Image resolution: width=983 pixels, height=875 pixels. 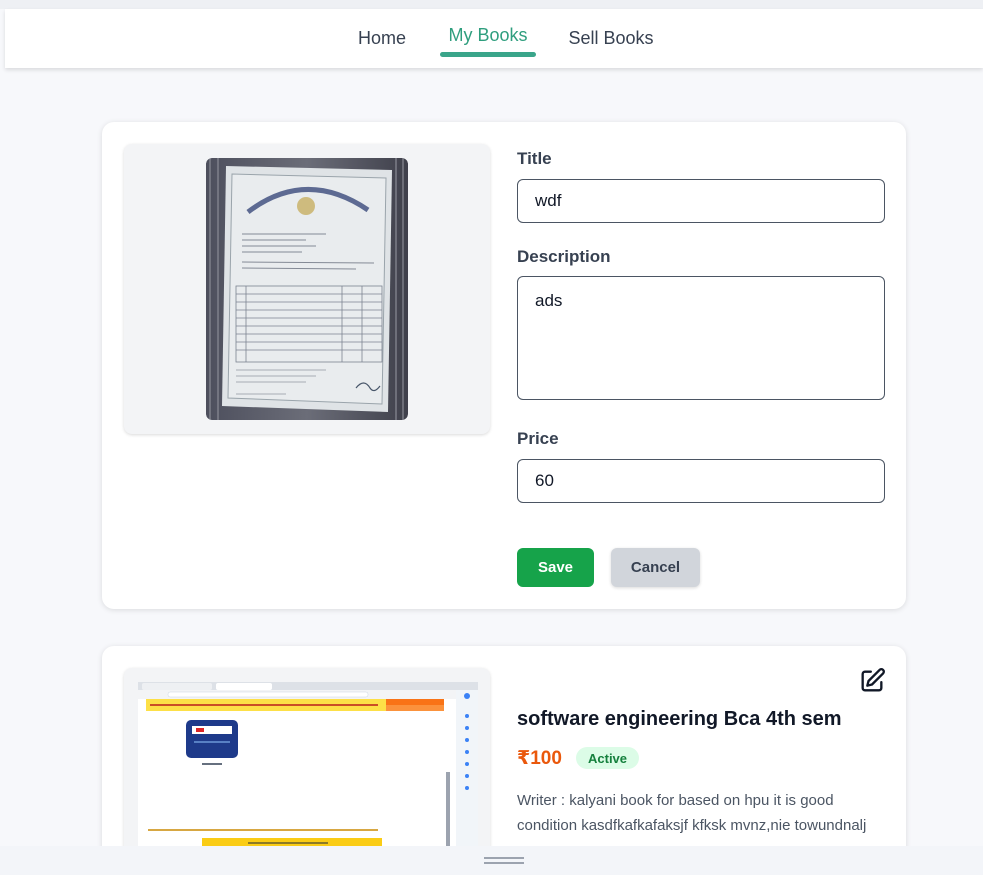 I want to click on price-input, so click(x=701, y=481).